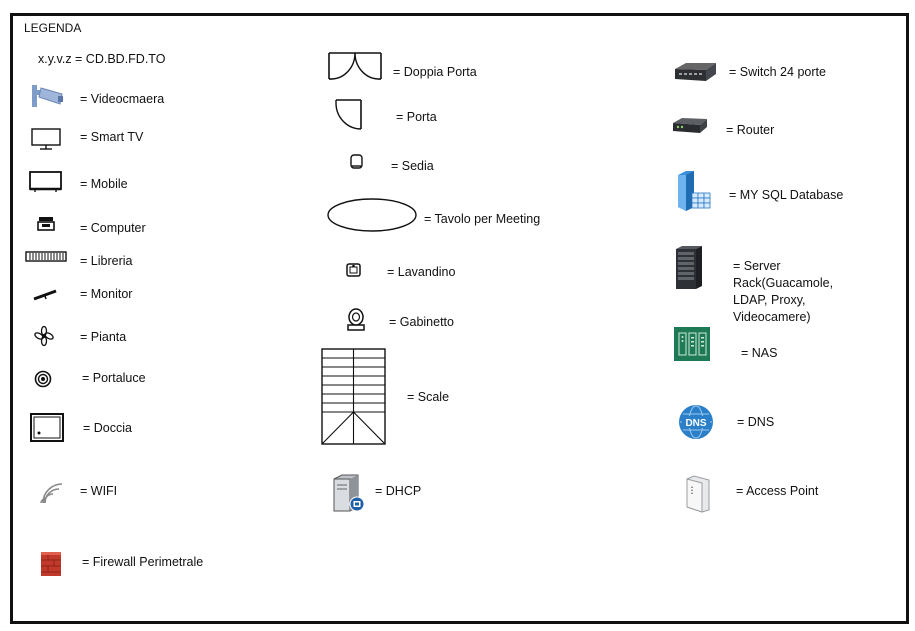 The height and width of the screenshot is (631, 915). What do you see at coordinates (690, 126) in the screenshot?
I see `router-icon` at bounding box center [690, 126].